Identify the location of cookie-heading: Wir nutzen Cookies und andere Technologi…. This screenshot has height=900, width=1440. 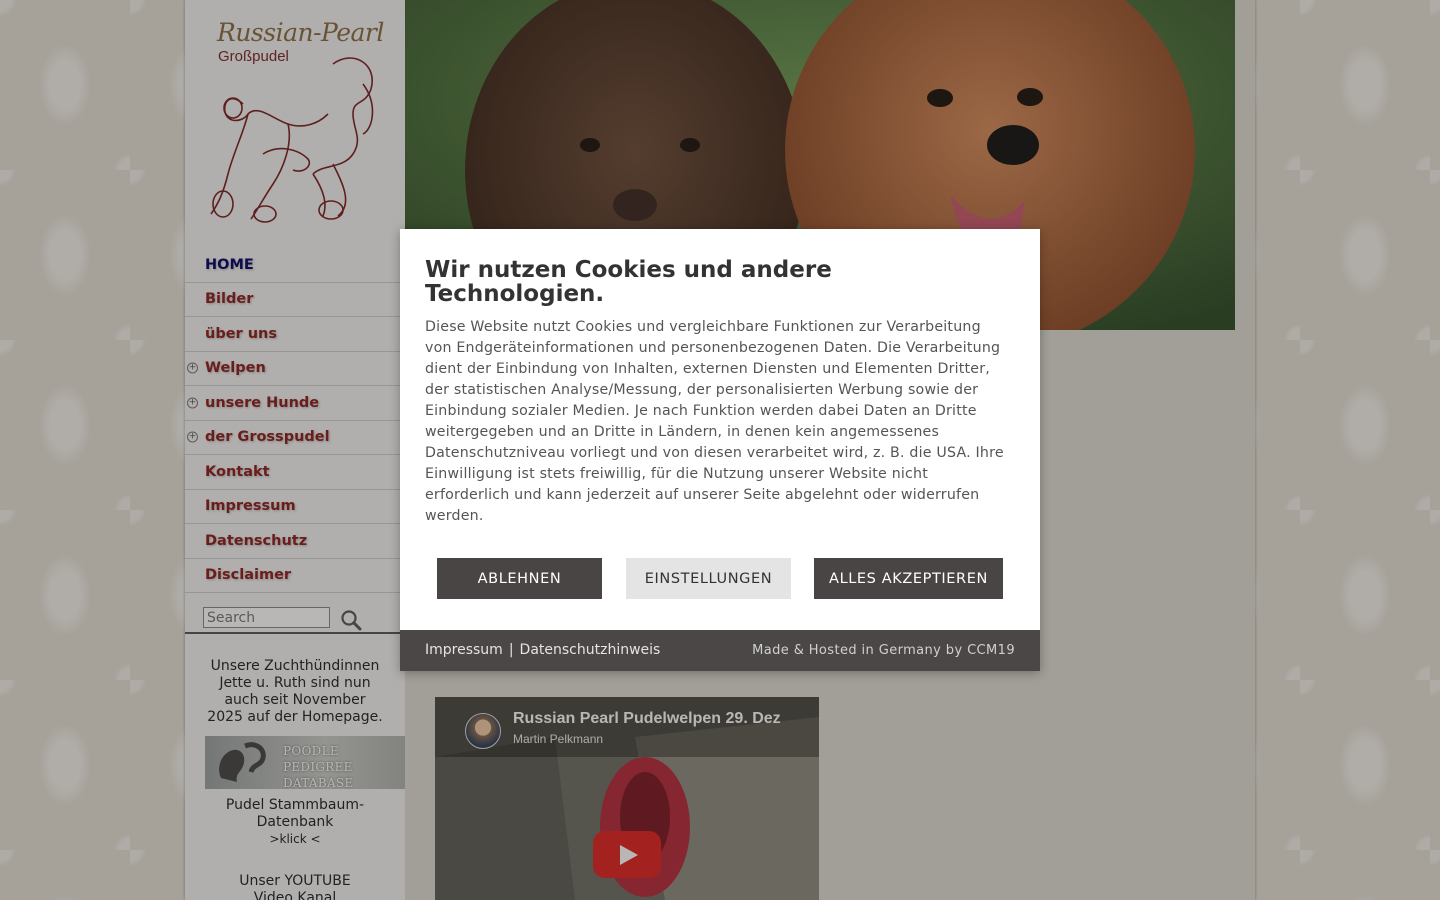
(628, 282).